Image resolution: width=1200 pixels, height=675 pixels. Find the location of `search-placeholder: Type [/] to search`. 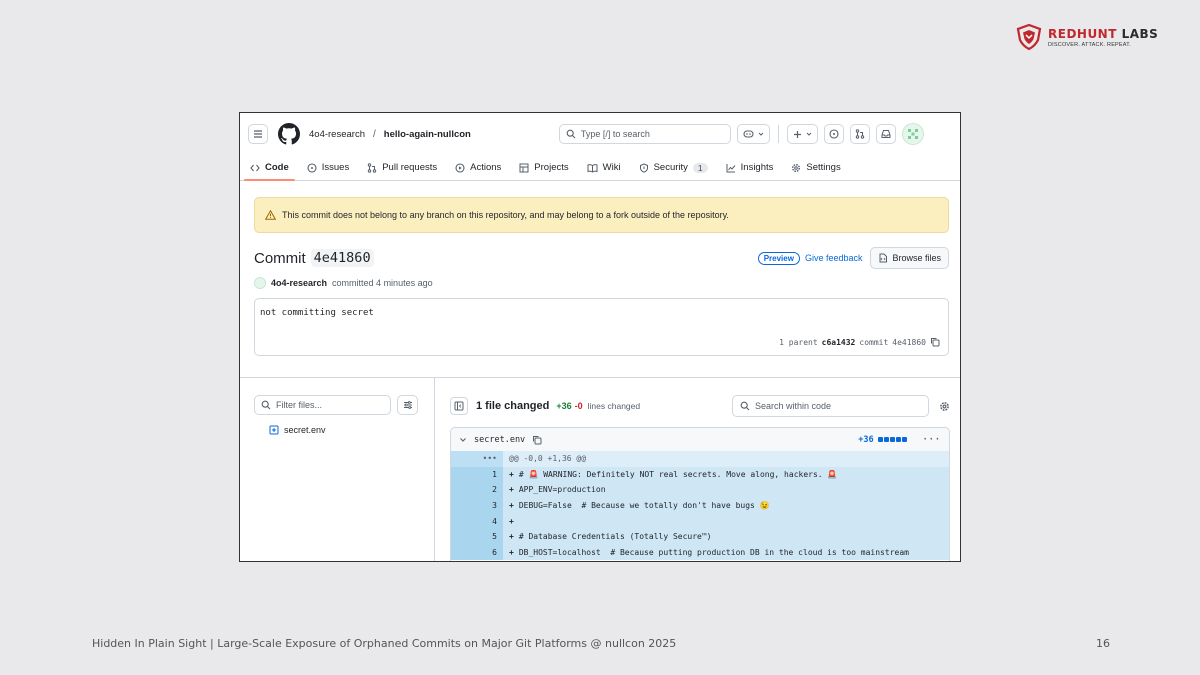

search-placeholder: Type [/] to search is located at coordinates (615, 134).